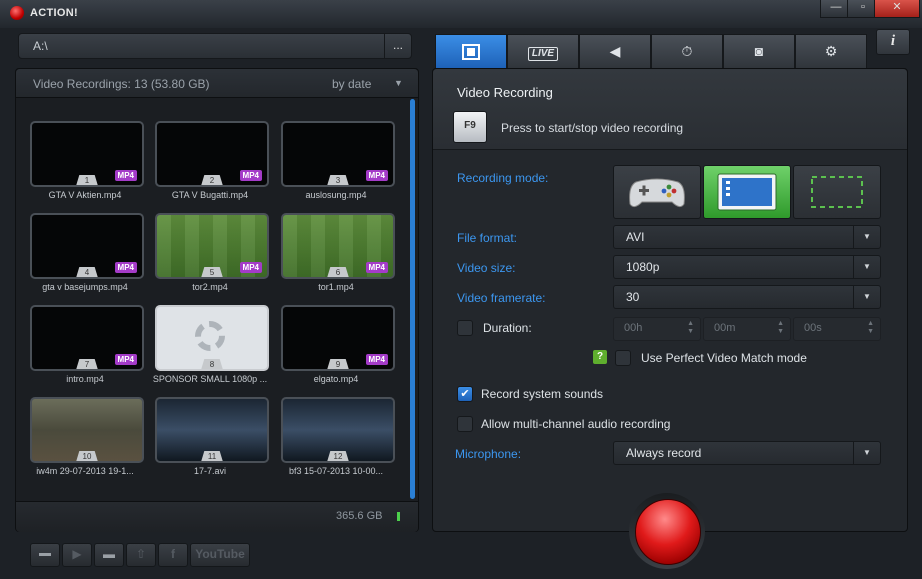 The width and height of the screenshot is (922, 579). I want to click on minus-icon, so click(45, 555).